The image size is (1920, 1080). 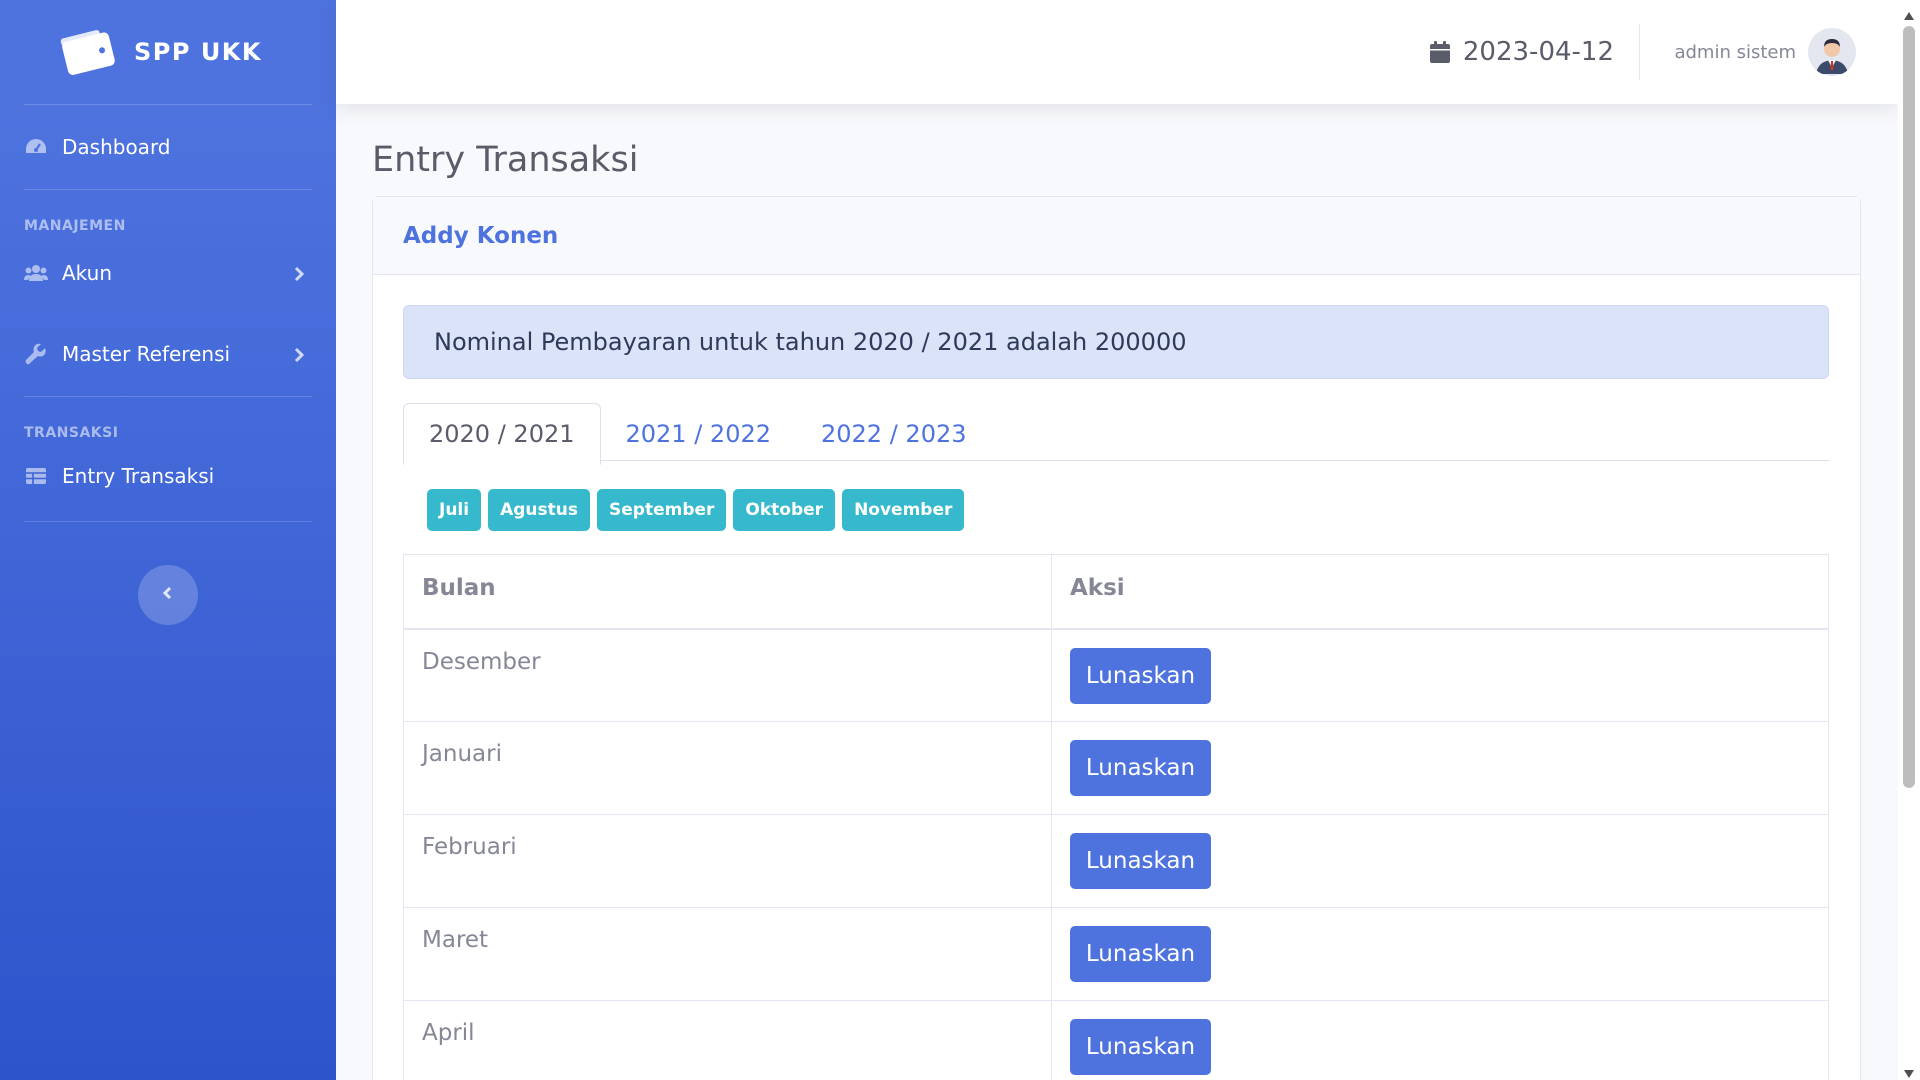 What do you see at coordinates (1116, 236) in the screenshot?
I see `student-name: Addy Konen` at bounding box center [1116, 236].